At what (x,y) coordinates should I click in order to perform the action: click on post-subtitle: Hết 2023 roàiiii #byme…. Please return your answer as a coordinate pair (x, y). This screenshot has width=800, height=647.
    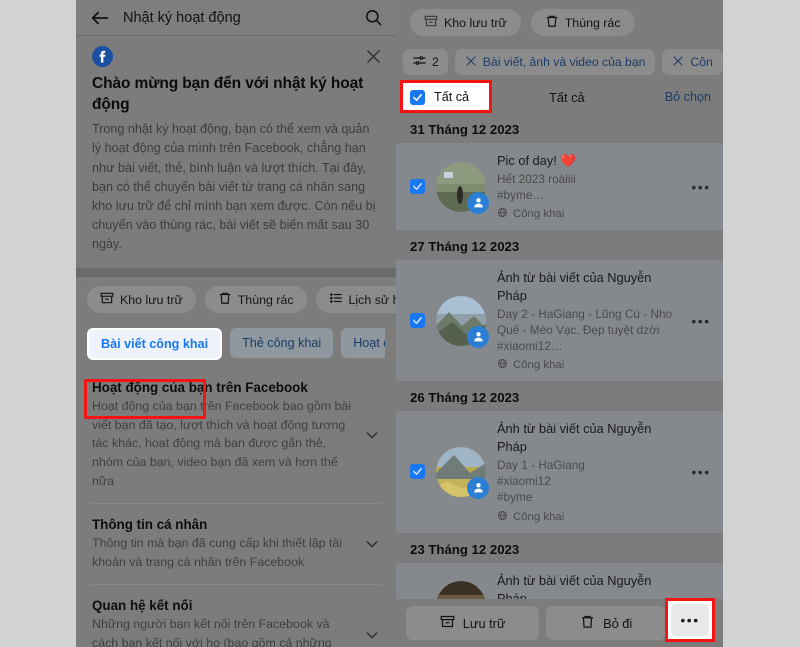
    Looking at the image, I should click on (536, 187).